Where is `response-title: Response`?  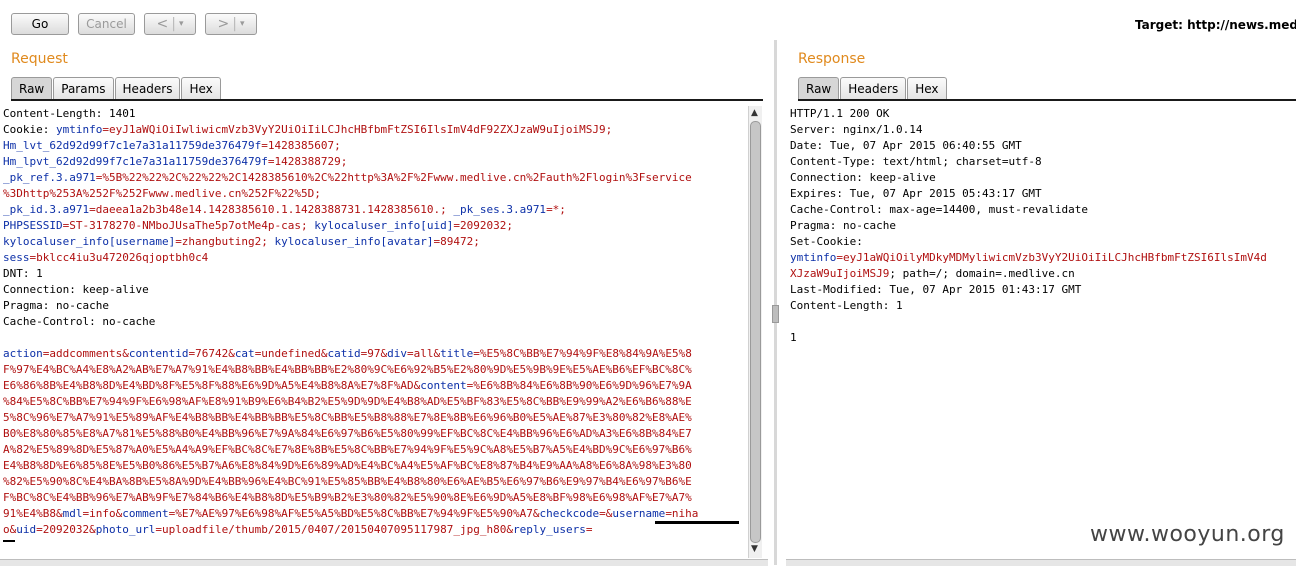 response-title: Response is located at coordinates (832, 59).